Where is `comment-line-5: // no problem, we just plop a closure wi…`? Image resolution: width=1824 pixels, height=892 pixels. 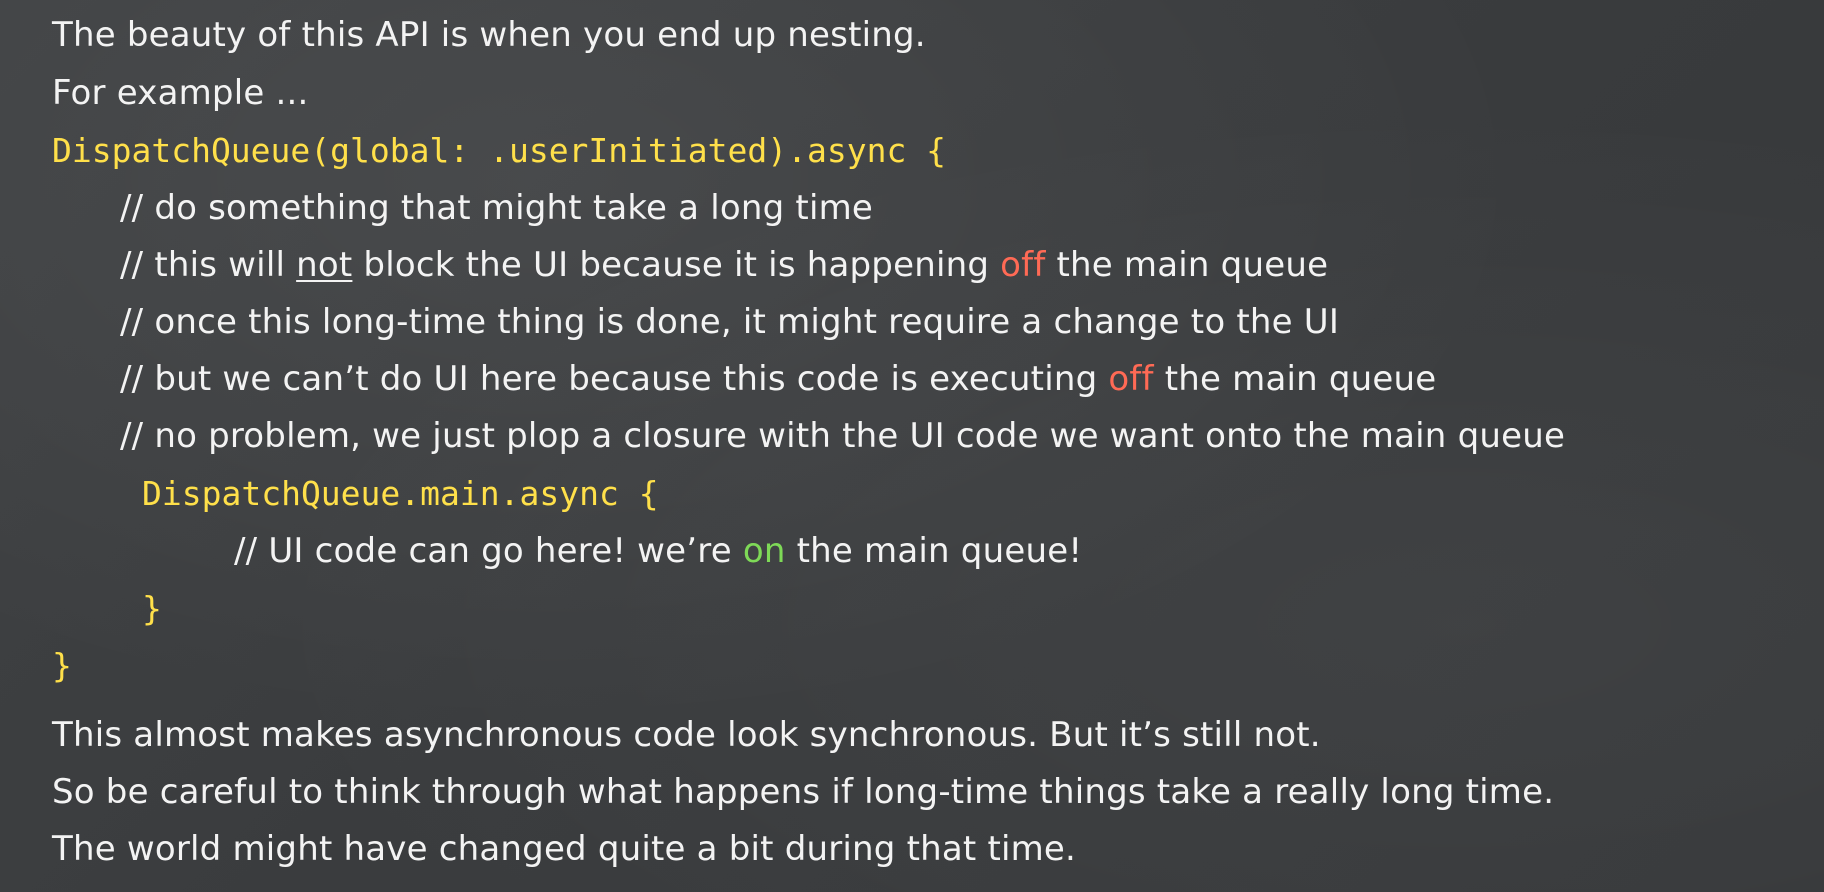 comment-line-5: // no problem, we just plop a closure wi… is located at coordinates (843, 436).